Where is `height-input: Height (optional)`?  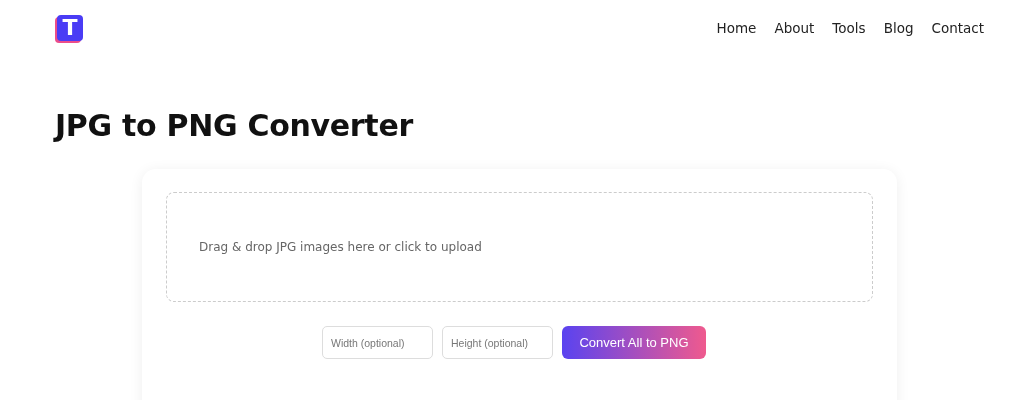 height-input: Height (optional) is located at coordinates (497, 342).